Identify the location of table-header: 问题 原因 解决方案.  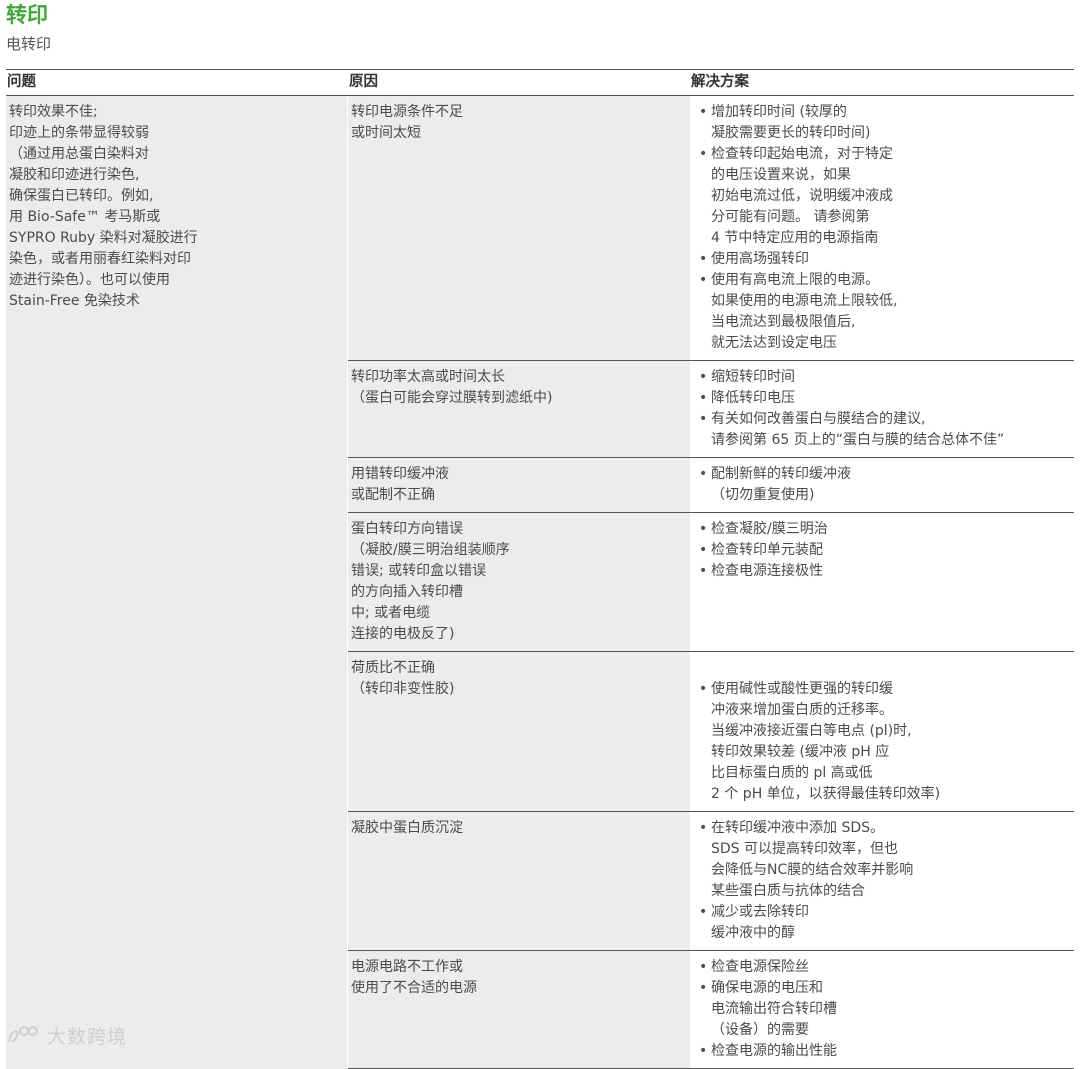
(540, 83).